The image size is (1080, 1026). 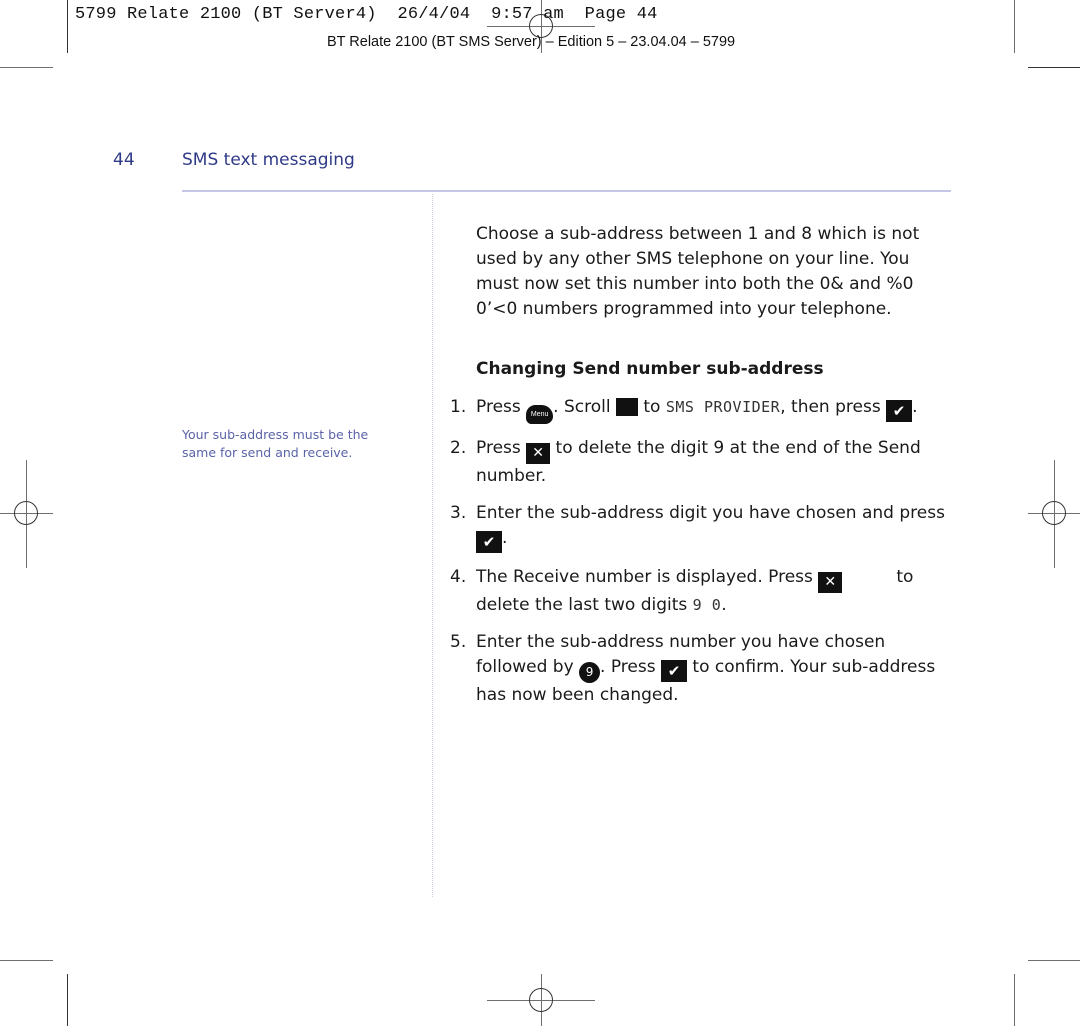 I want to click on section-heading: Changing Send number sub-address, so click(x=650, y=369).